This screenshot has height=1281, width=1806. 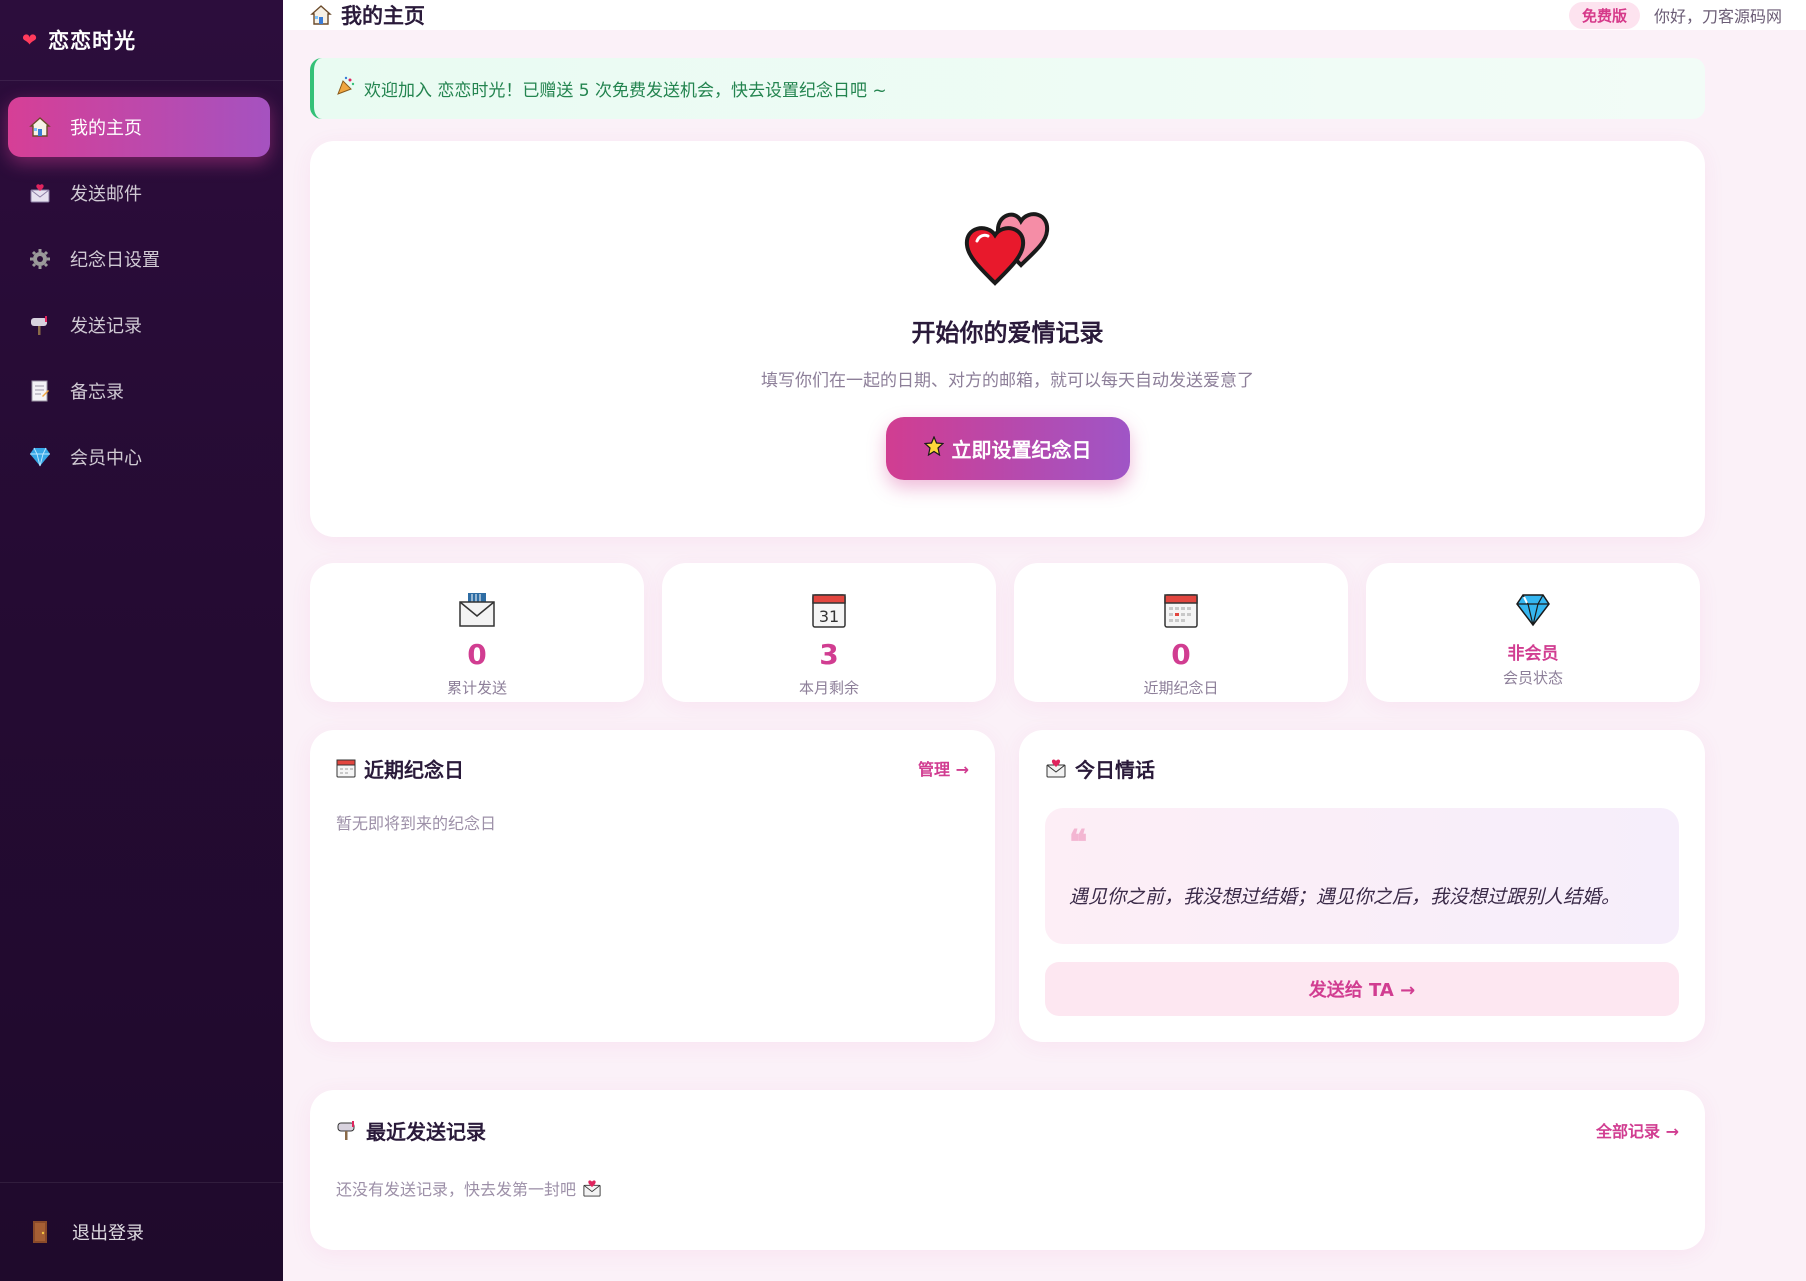 I want to click on calendar-31-icon: 31, so click(x=829, y=610).